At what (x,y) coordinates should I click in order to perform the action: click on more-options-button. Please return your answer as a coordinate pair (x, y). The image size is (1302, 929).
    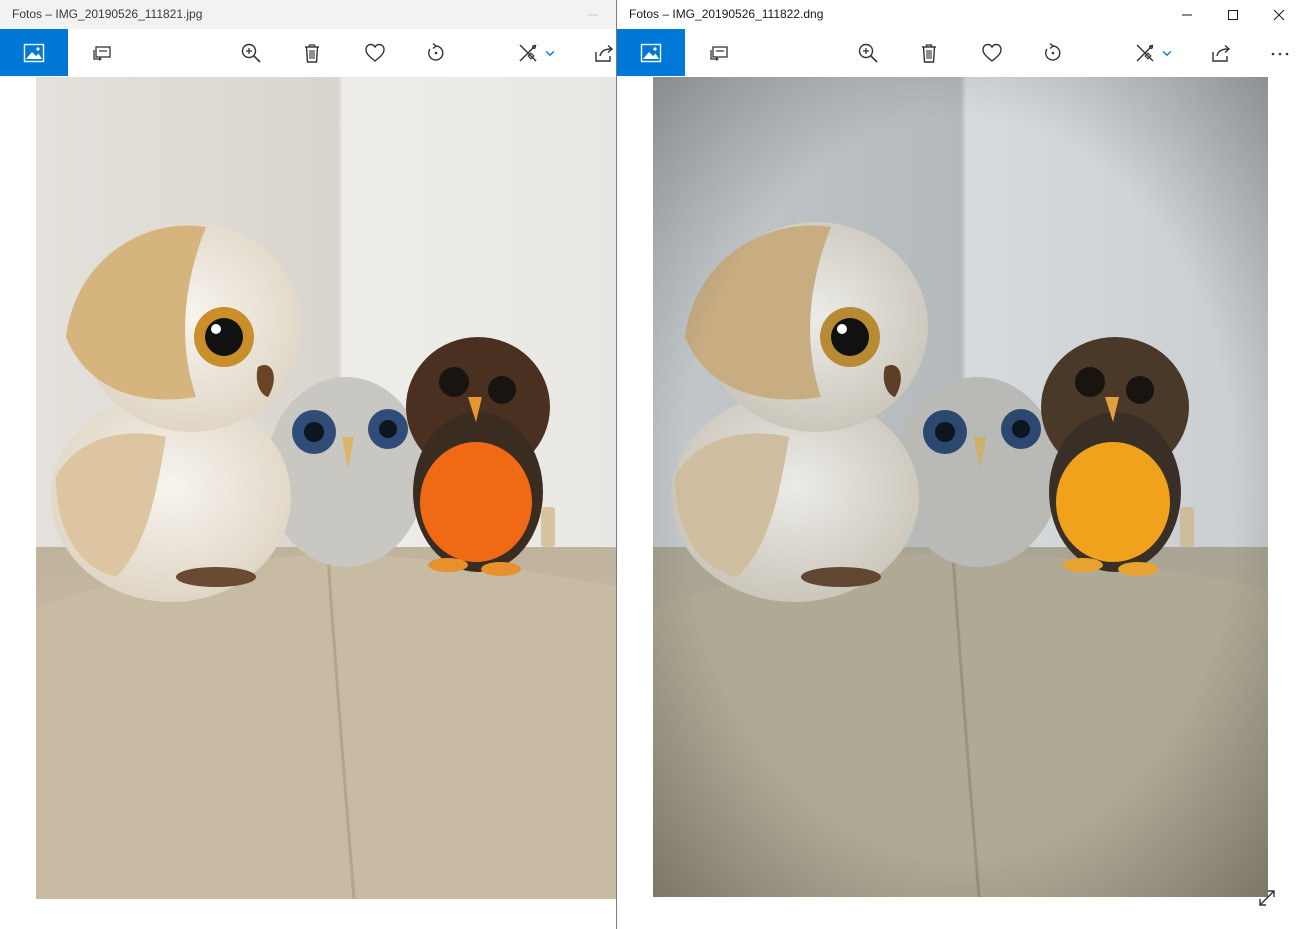
    Looking at the image, I should click on (1280, 53).